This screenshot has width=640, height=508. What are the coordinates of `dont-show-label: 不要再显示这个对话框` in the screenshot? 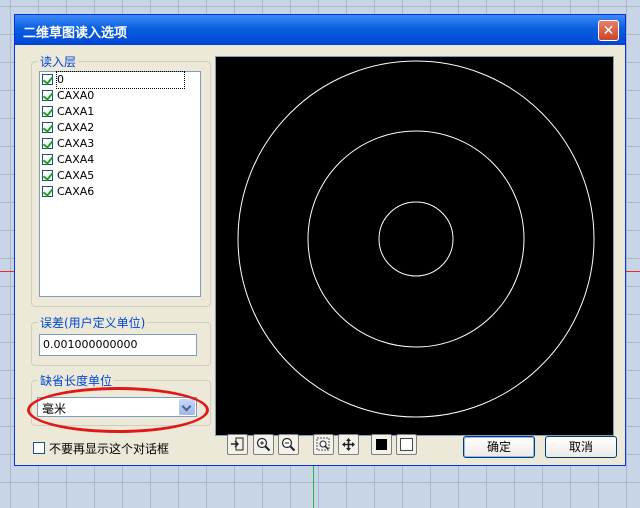 It's located at (109, 448).